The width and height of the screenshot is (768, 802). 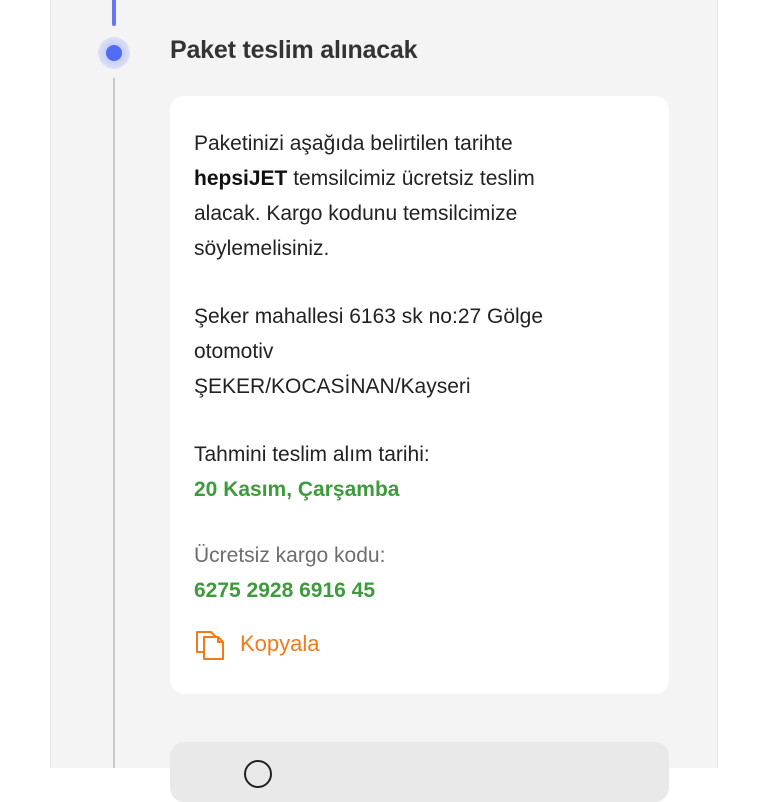 What do you see at coordinates (241, 178) in the screenshot?
I see `courier-brand: hepsiJET` at bounding box center [241, 178].